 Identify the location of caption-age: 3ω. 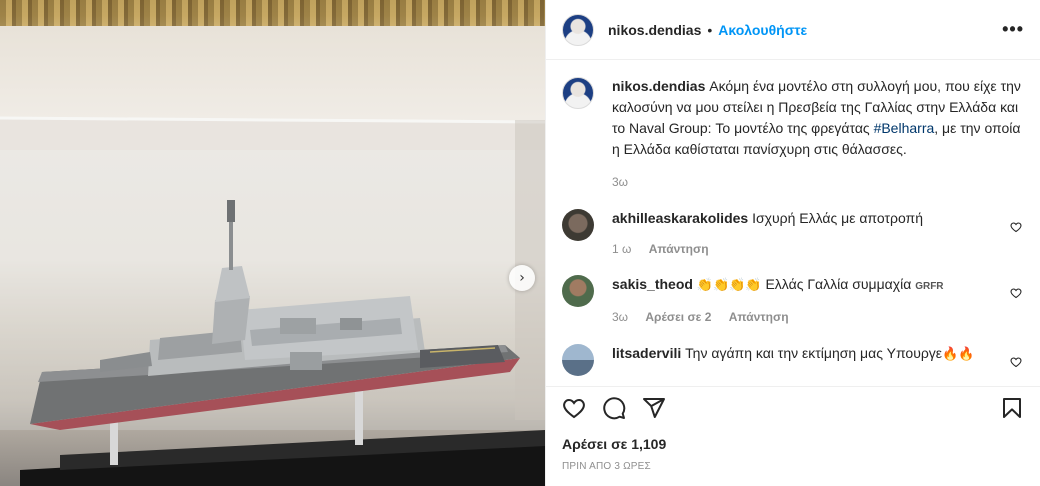
(620, 182).